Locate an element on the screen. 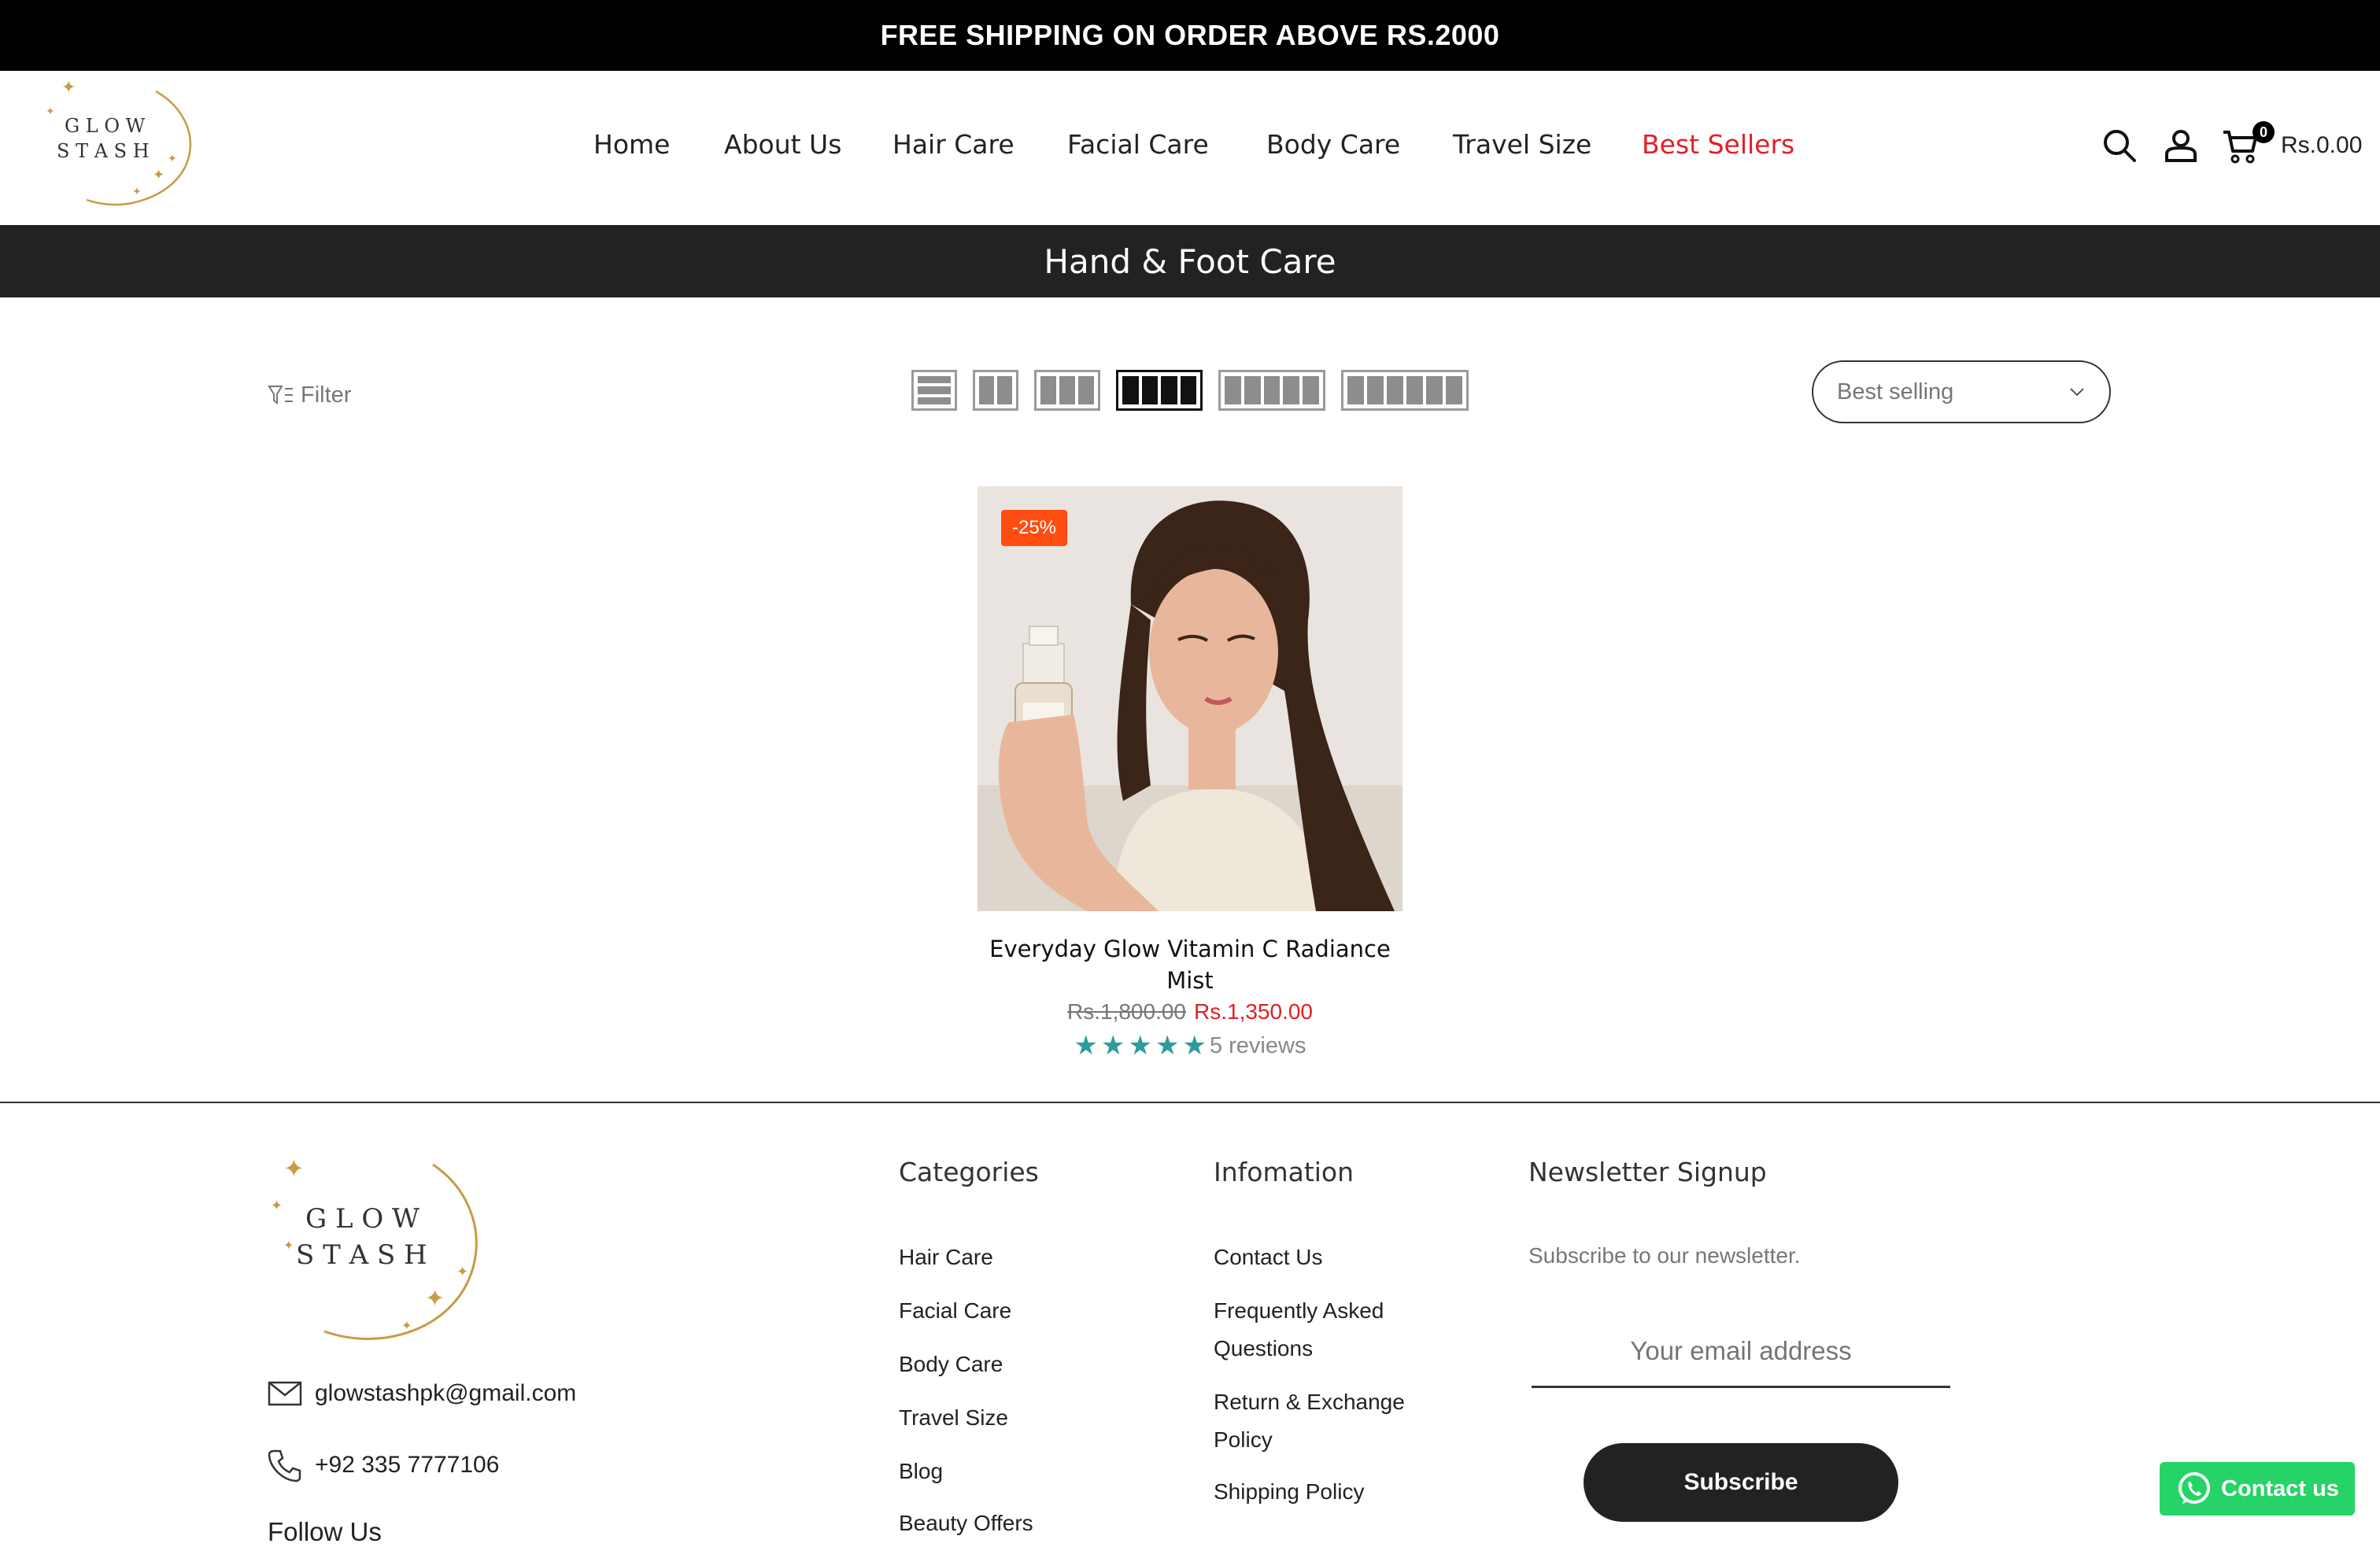 The width and height of the screenshot is (2380, 1547). footer-email: glowstashpk@gmail.com is located at coordinates (446, 1393).